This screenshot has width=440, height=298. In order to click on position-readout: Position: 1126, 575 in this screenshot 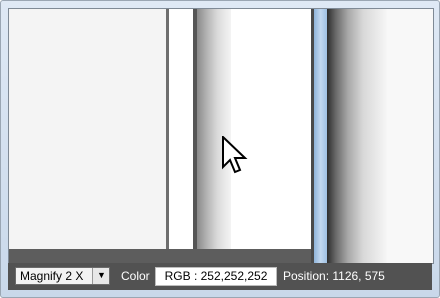, I will do `click(334, 276)`.